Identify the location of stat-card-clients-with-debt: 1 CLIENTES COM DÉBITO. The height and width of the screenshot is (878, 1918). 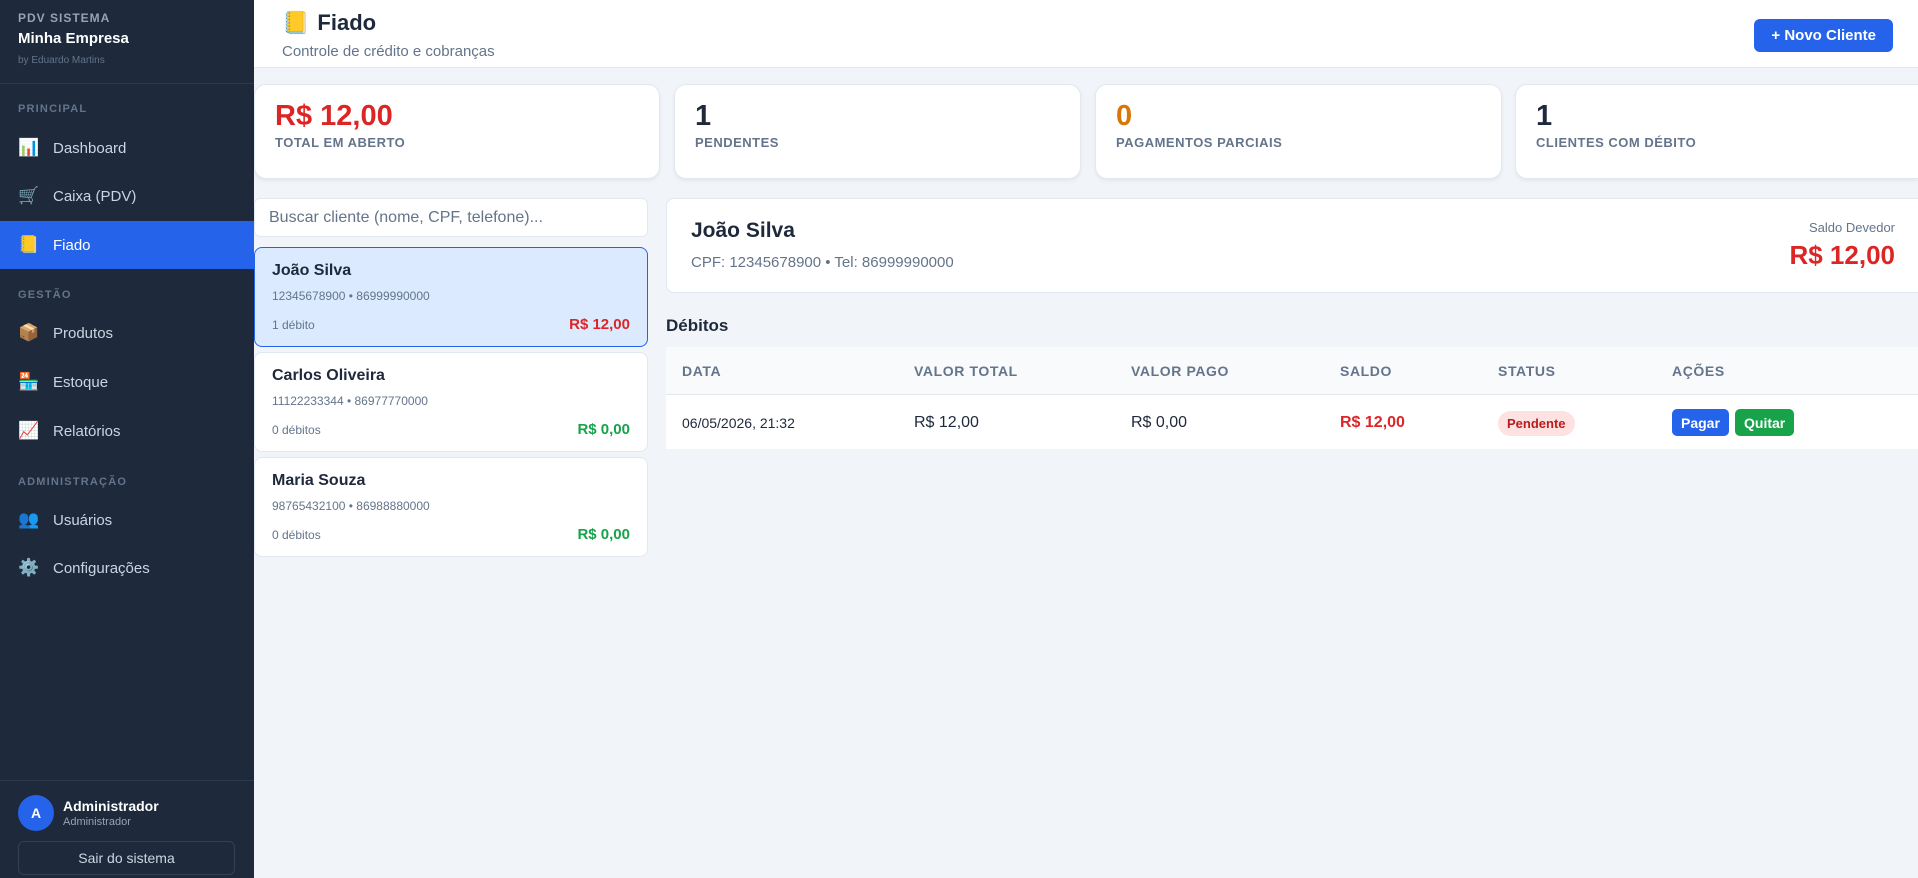
(1716, 131).